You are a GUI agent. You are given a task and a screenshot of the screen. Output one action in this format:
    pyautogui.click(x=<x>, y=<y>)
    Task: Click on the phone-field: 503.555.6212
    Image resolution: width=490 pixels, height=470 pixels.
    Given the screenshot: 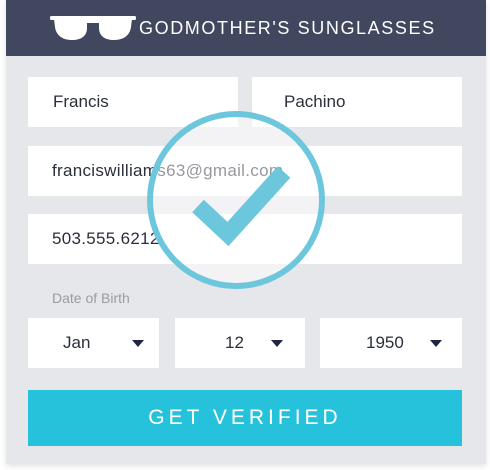 What is the action you would take?
    pyautogui.click(x=245, y=239)
    